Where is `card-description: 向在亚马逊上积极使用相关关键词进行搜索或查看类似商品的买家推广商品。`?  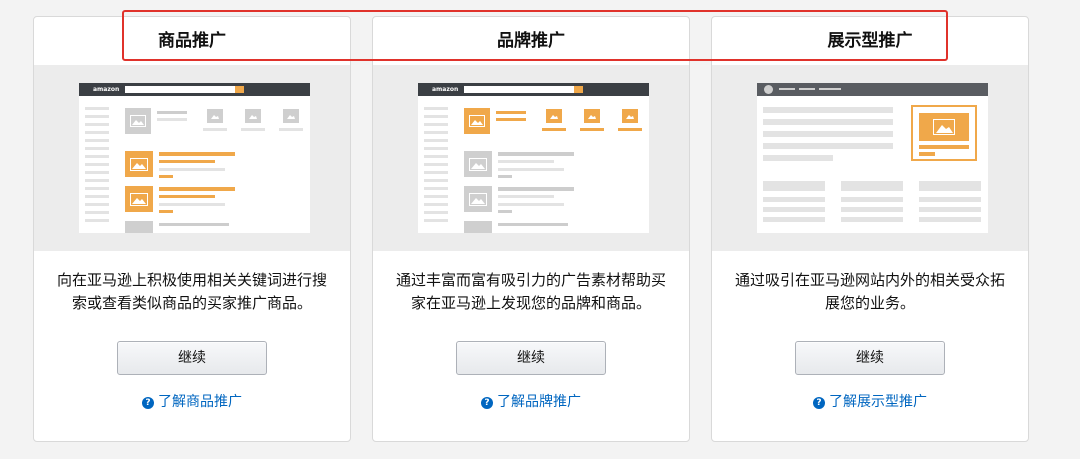 card-description: 向在亚马逊上积极使用相关关键词进行搜索或查看类似商品的买家推广商品。 is located at coordinates (191, 291).